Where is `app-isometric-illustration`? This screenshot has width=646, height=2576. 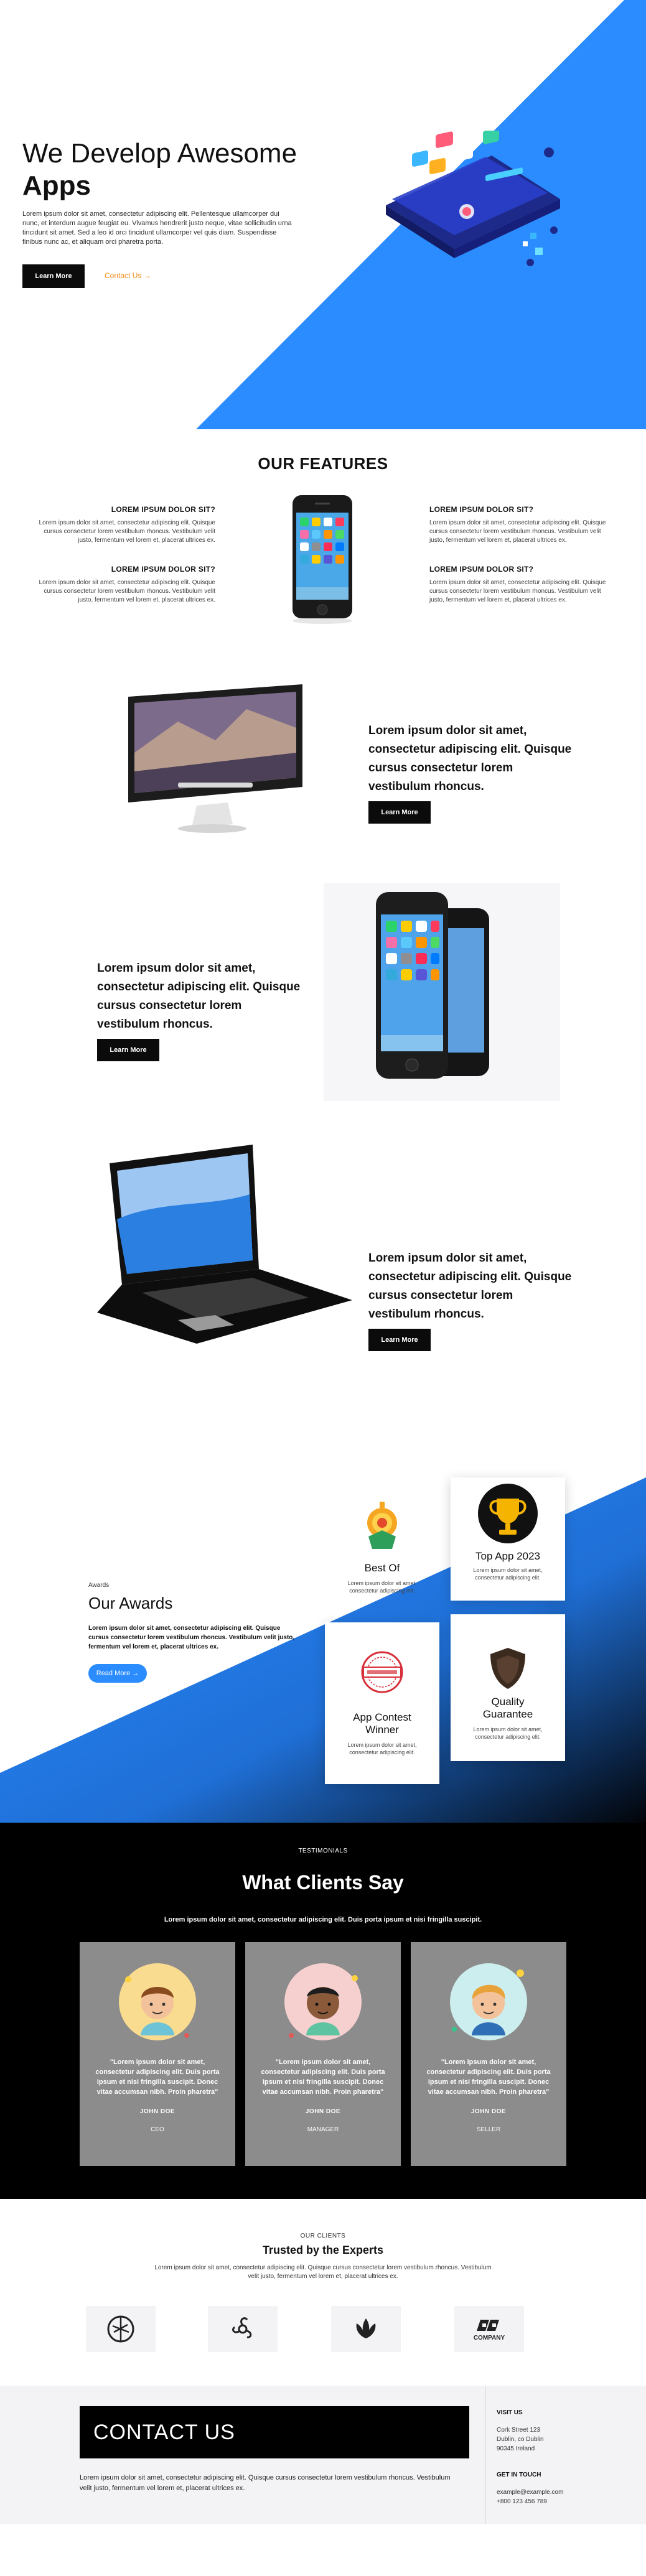 app-isometric-illustration is located at coordinates (473, 198).